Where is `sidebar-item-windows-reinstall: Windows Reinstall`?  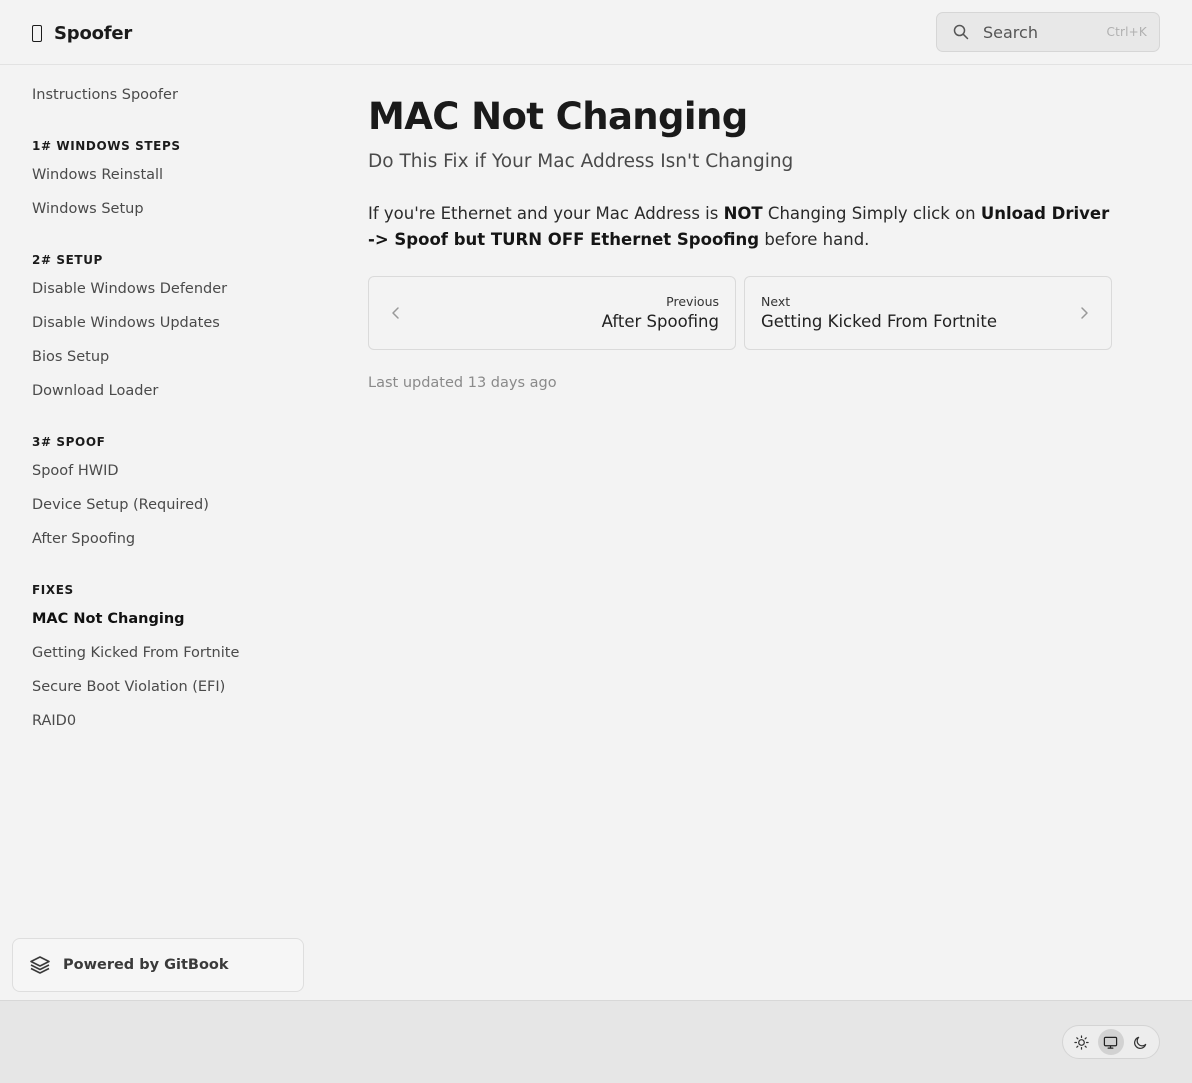 sidebar-item-windows-reinstall: Windows Reinstall is located at coordinates (97, 175).